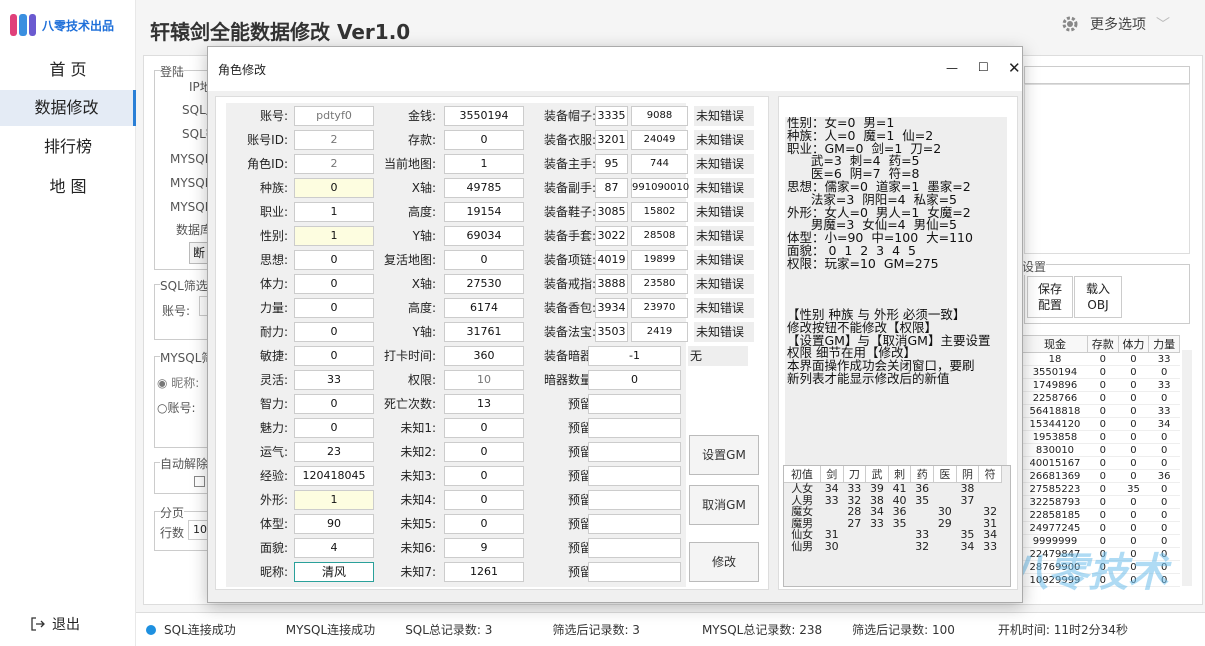 The image size is (1205, 646). Describe the element at coordinates (660, 188) in the screenshot. I see `equip-value-input: 991090010` at that location.